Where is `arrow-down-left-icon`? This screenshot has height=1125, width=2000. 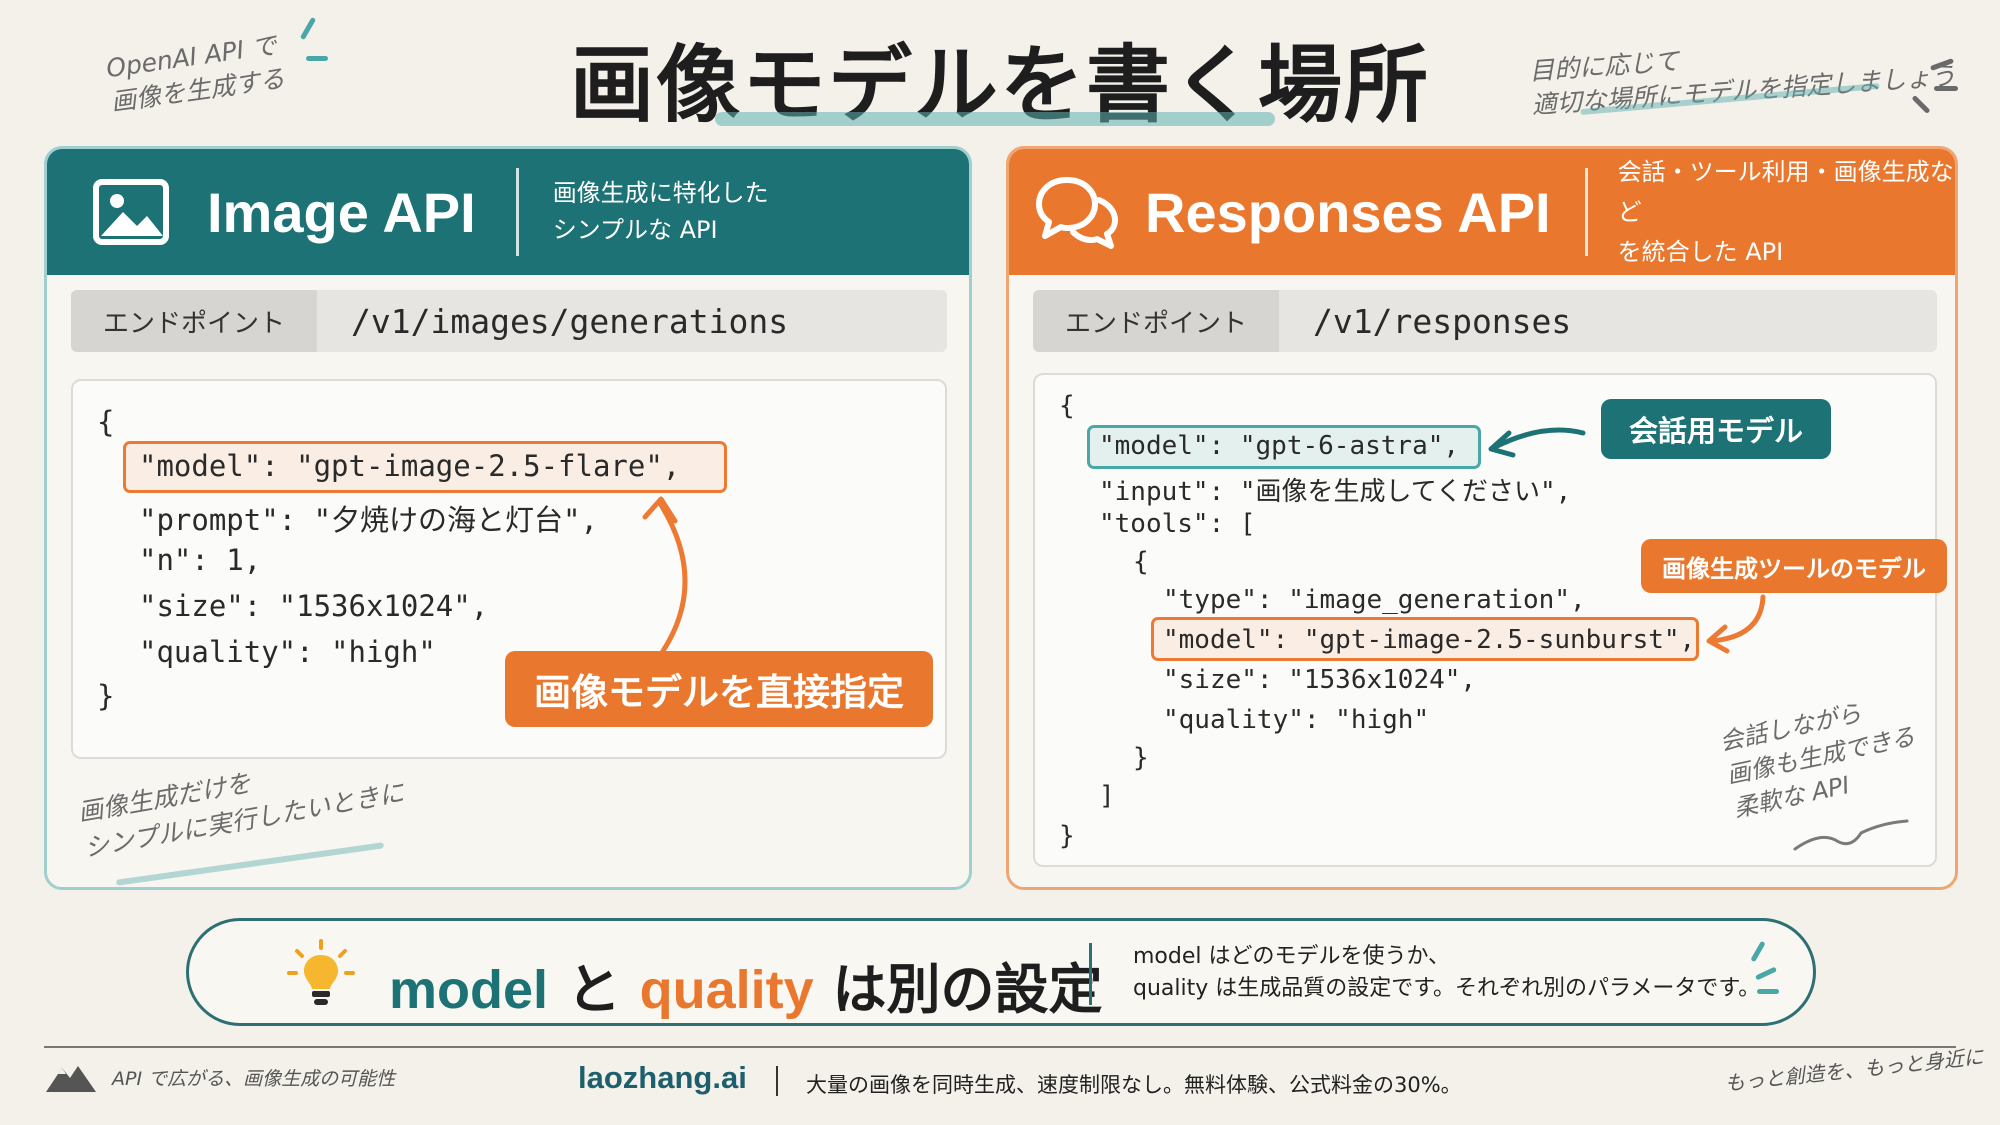
arrow-down-left-icon is located at coordinates (1736, 624).